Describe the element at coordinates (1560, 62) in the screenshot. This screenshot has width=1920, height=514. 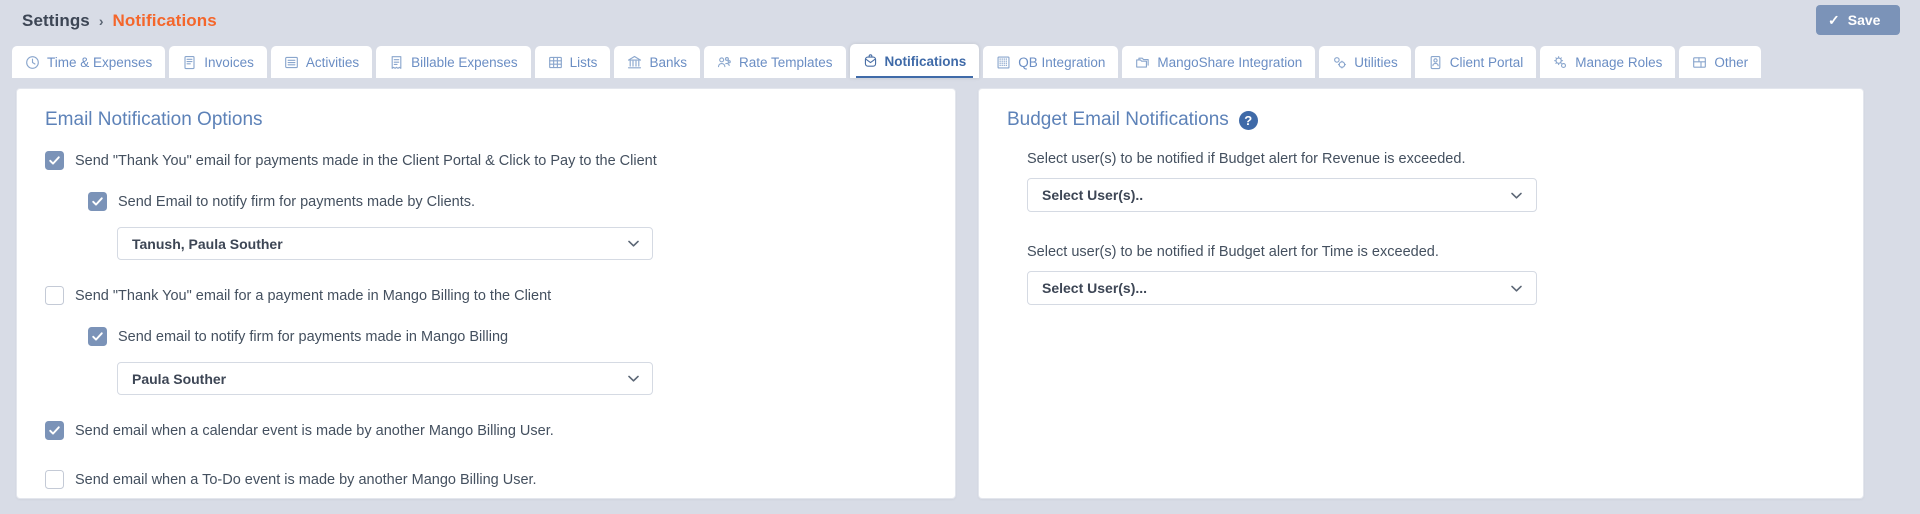
I see `gears-icon` at that location.